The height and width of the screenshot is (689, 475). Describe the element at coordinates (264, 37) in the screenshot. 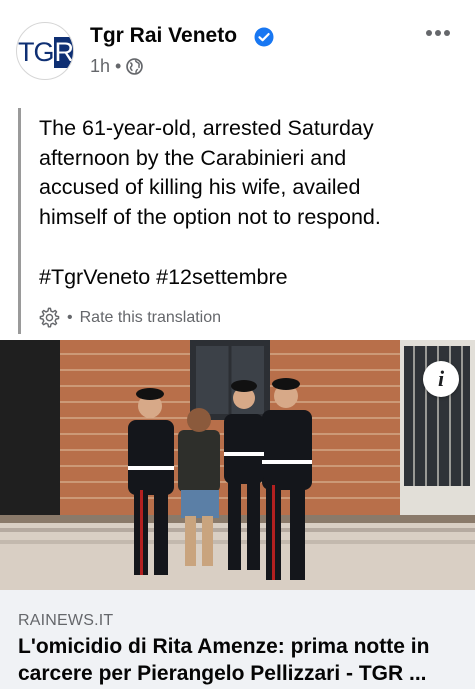

I see `verified-badge-icon` at that location.